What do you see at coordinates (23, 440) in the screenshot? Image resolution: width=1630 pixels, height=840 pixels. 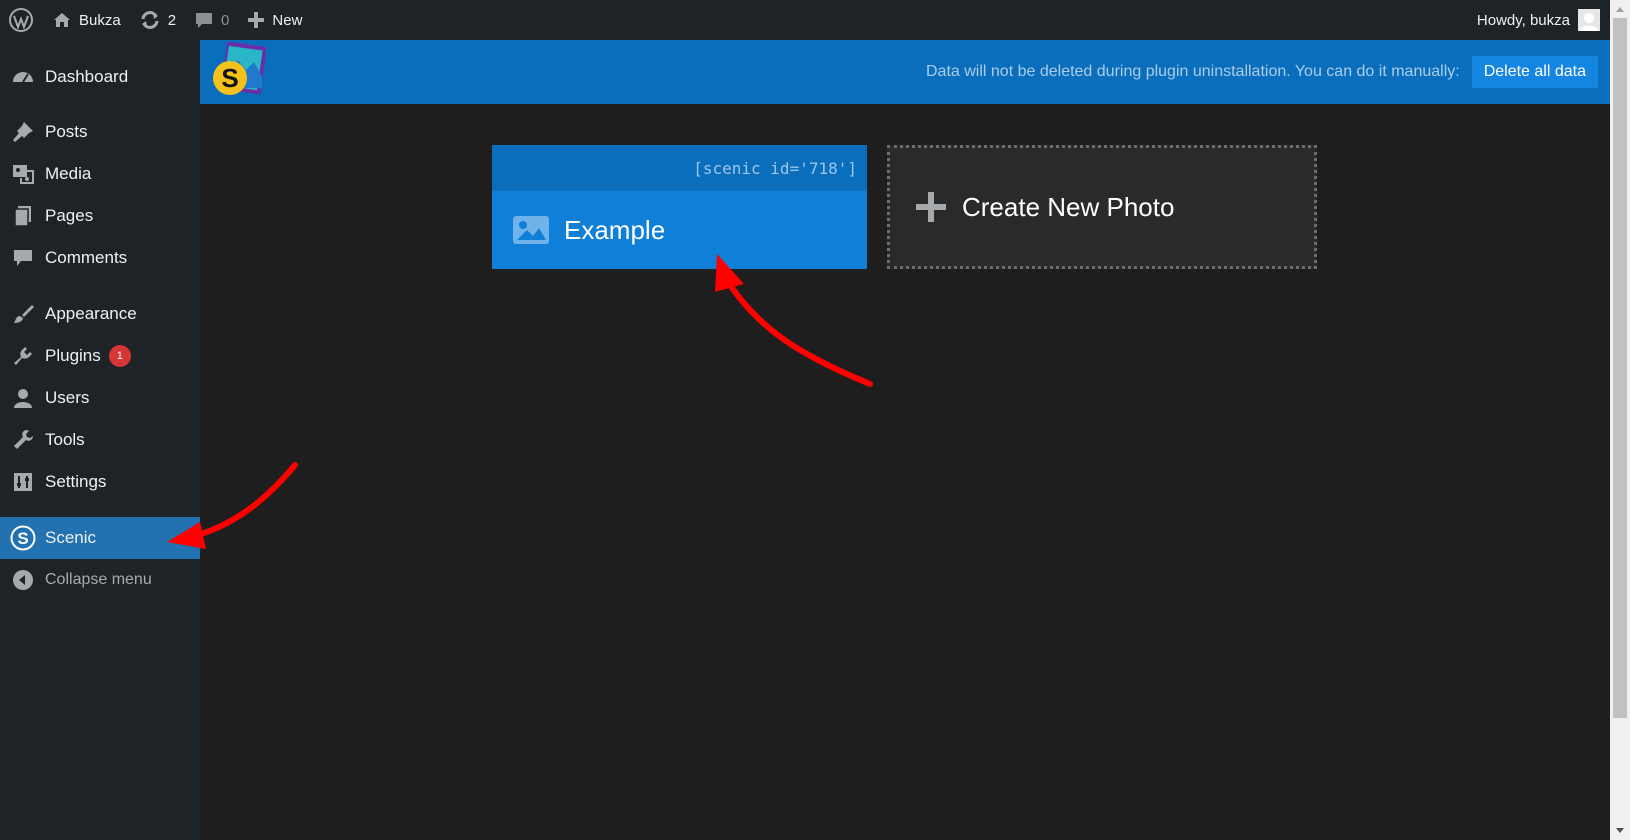 I see `wrench-icon` at bounding box center [23, 440].